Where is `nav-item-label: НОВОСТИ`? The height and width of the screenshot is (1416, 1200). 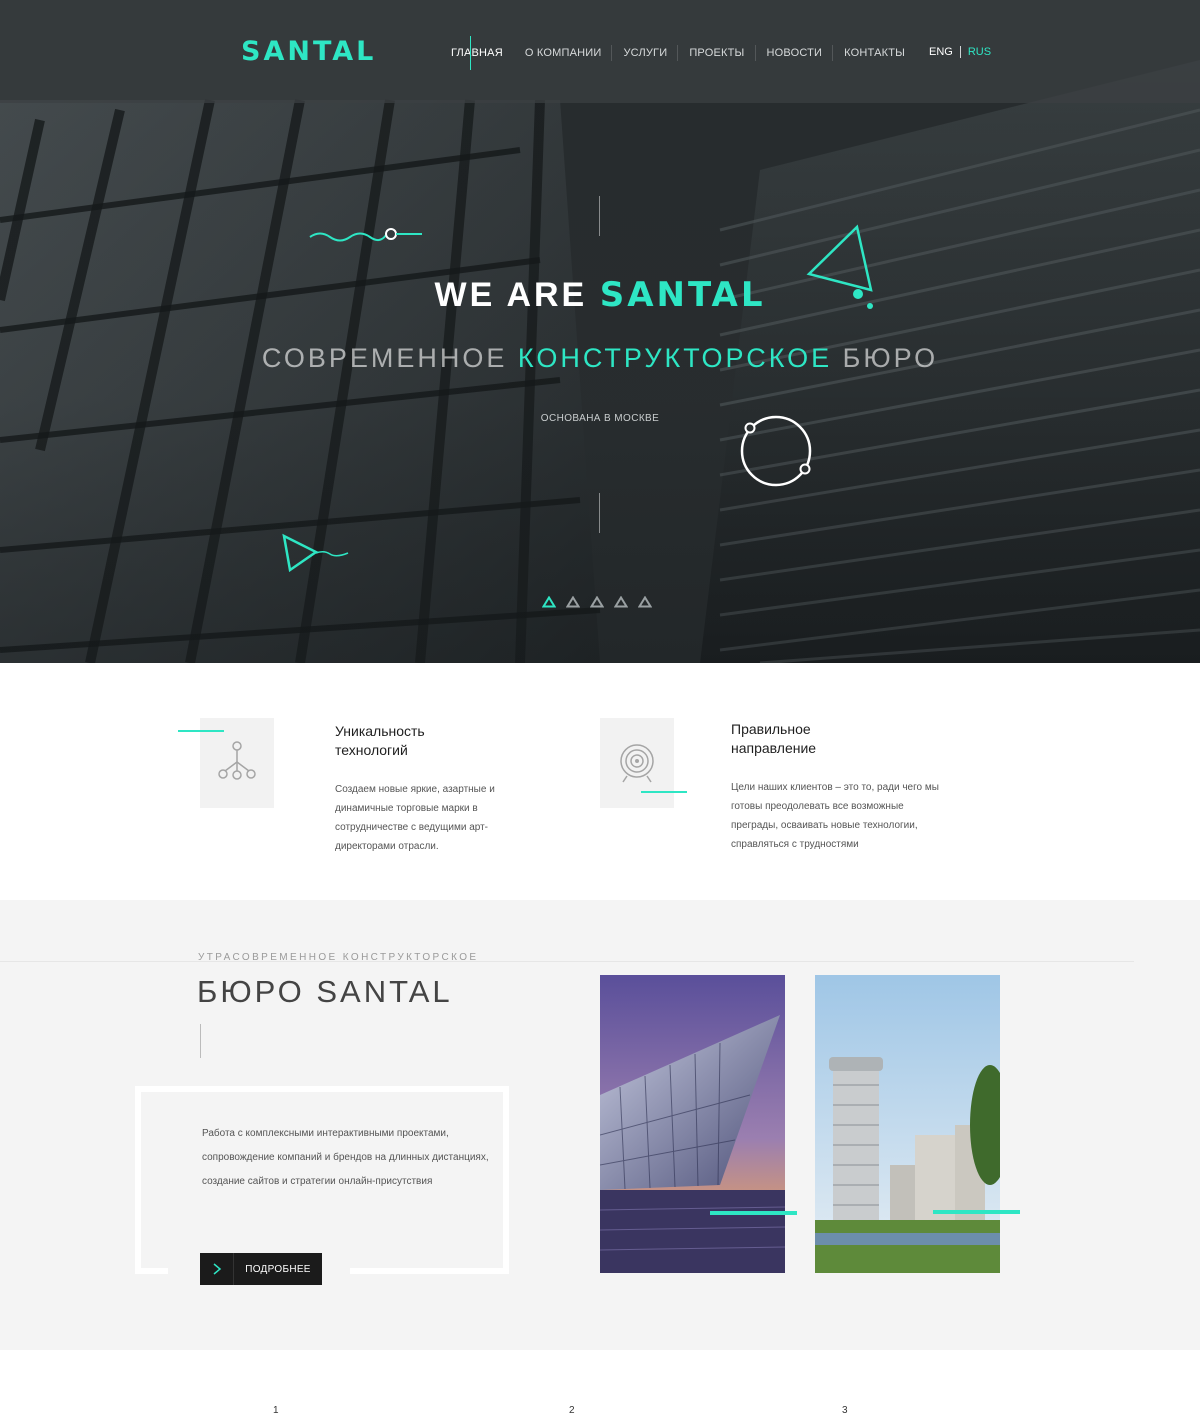
nav-item-label: НОВОСТИ is located at coordinates (794, 53).